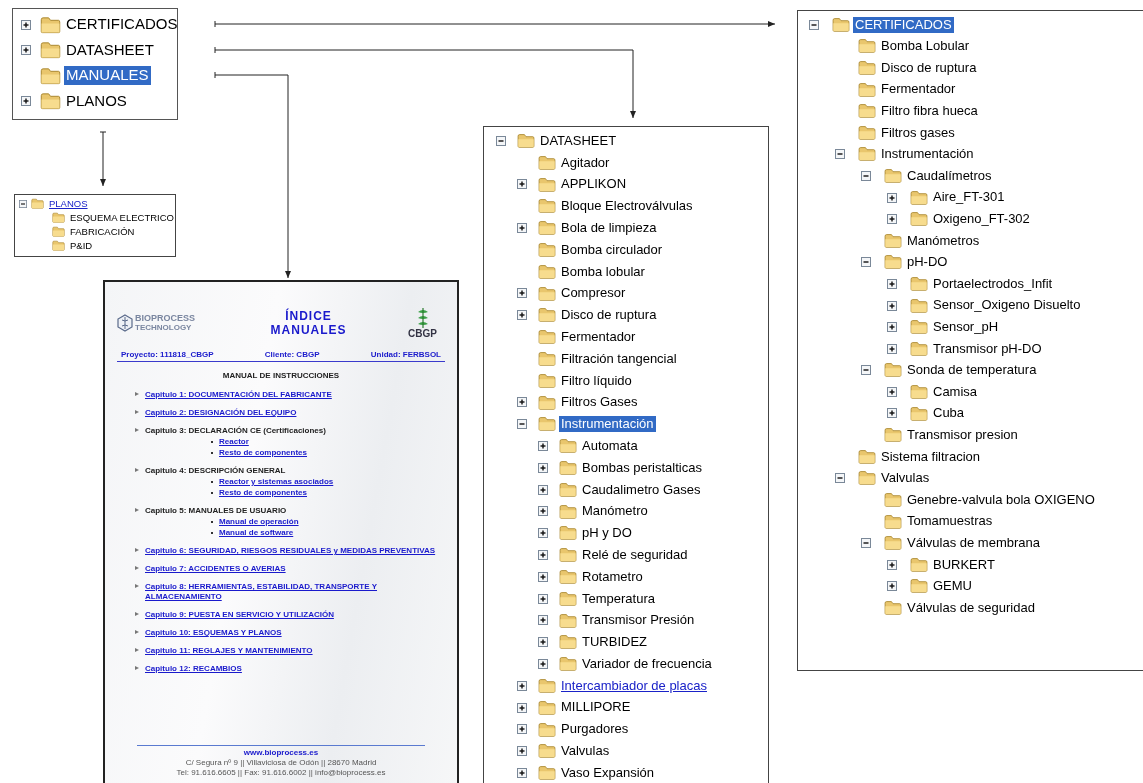 The width and height of the screenshot is (1143, 783). I want to click on folder-label: pH y DO, so click(607, 533).